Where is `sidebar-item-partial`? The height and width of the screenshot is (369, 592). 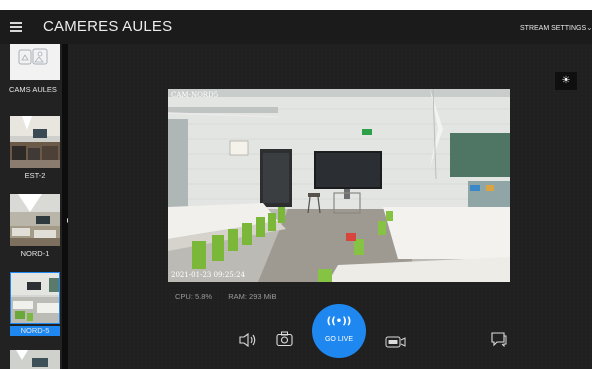
sidebar-item-partial is located at coordinates (31, 359).